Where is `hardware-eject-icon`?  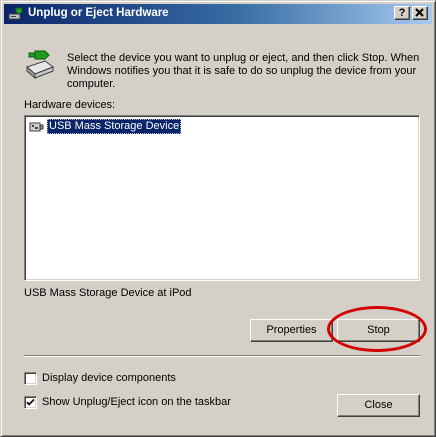
hardware-eject-icon is located at coordinates (16, 14).